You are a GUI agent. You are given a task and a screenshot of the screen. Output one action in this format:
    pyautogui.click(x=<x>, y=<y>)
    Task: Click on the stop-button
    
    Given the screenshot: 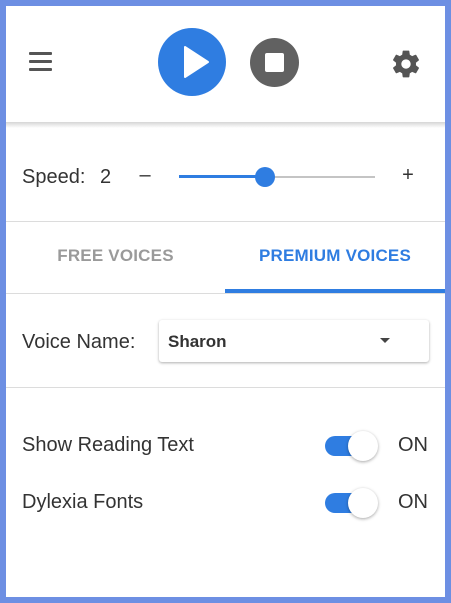 What is the action you would take?
    pyautogui.click(x=274, y=62)
    